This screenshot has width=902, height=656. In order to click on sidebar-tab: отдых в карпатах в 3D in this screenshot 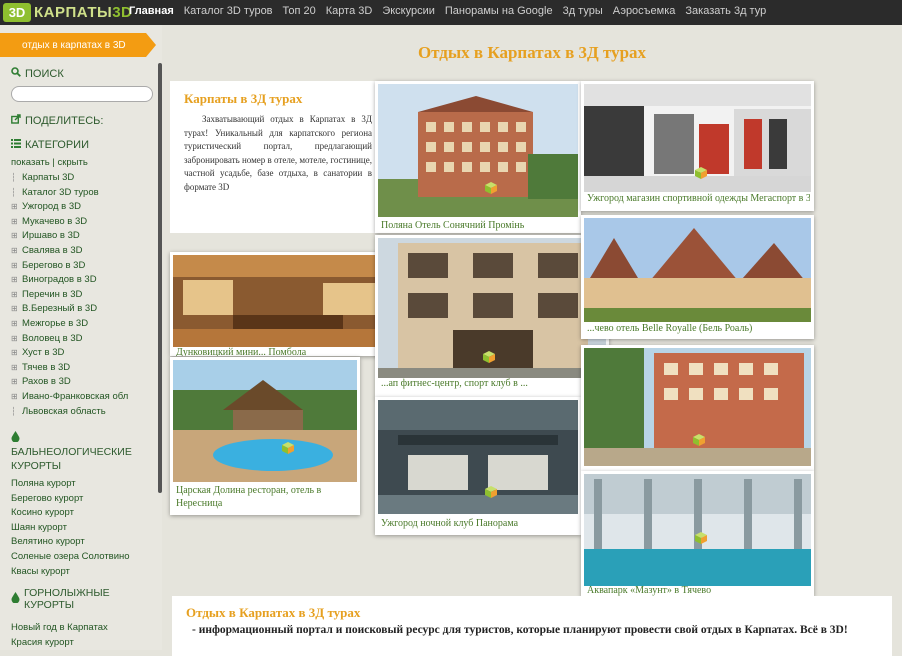, I will do `click(78, 45)`.